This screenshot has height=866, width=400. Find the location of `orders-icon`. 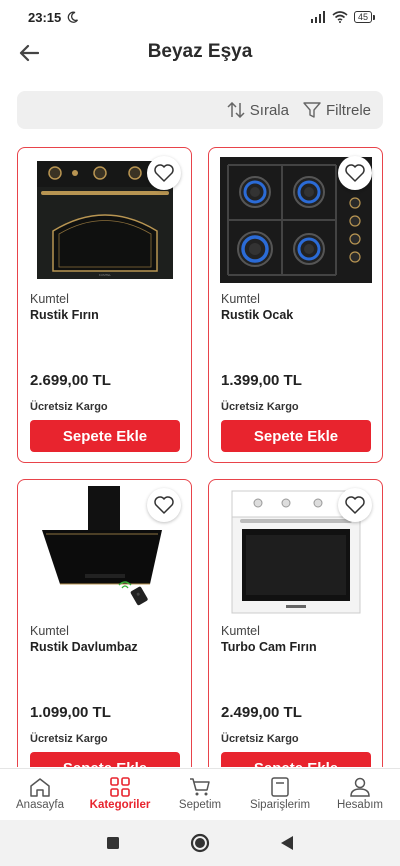

orders-icon is located at coordinates (280, 786).